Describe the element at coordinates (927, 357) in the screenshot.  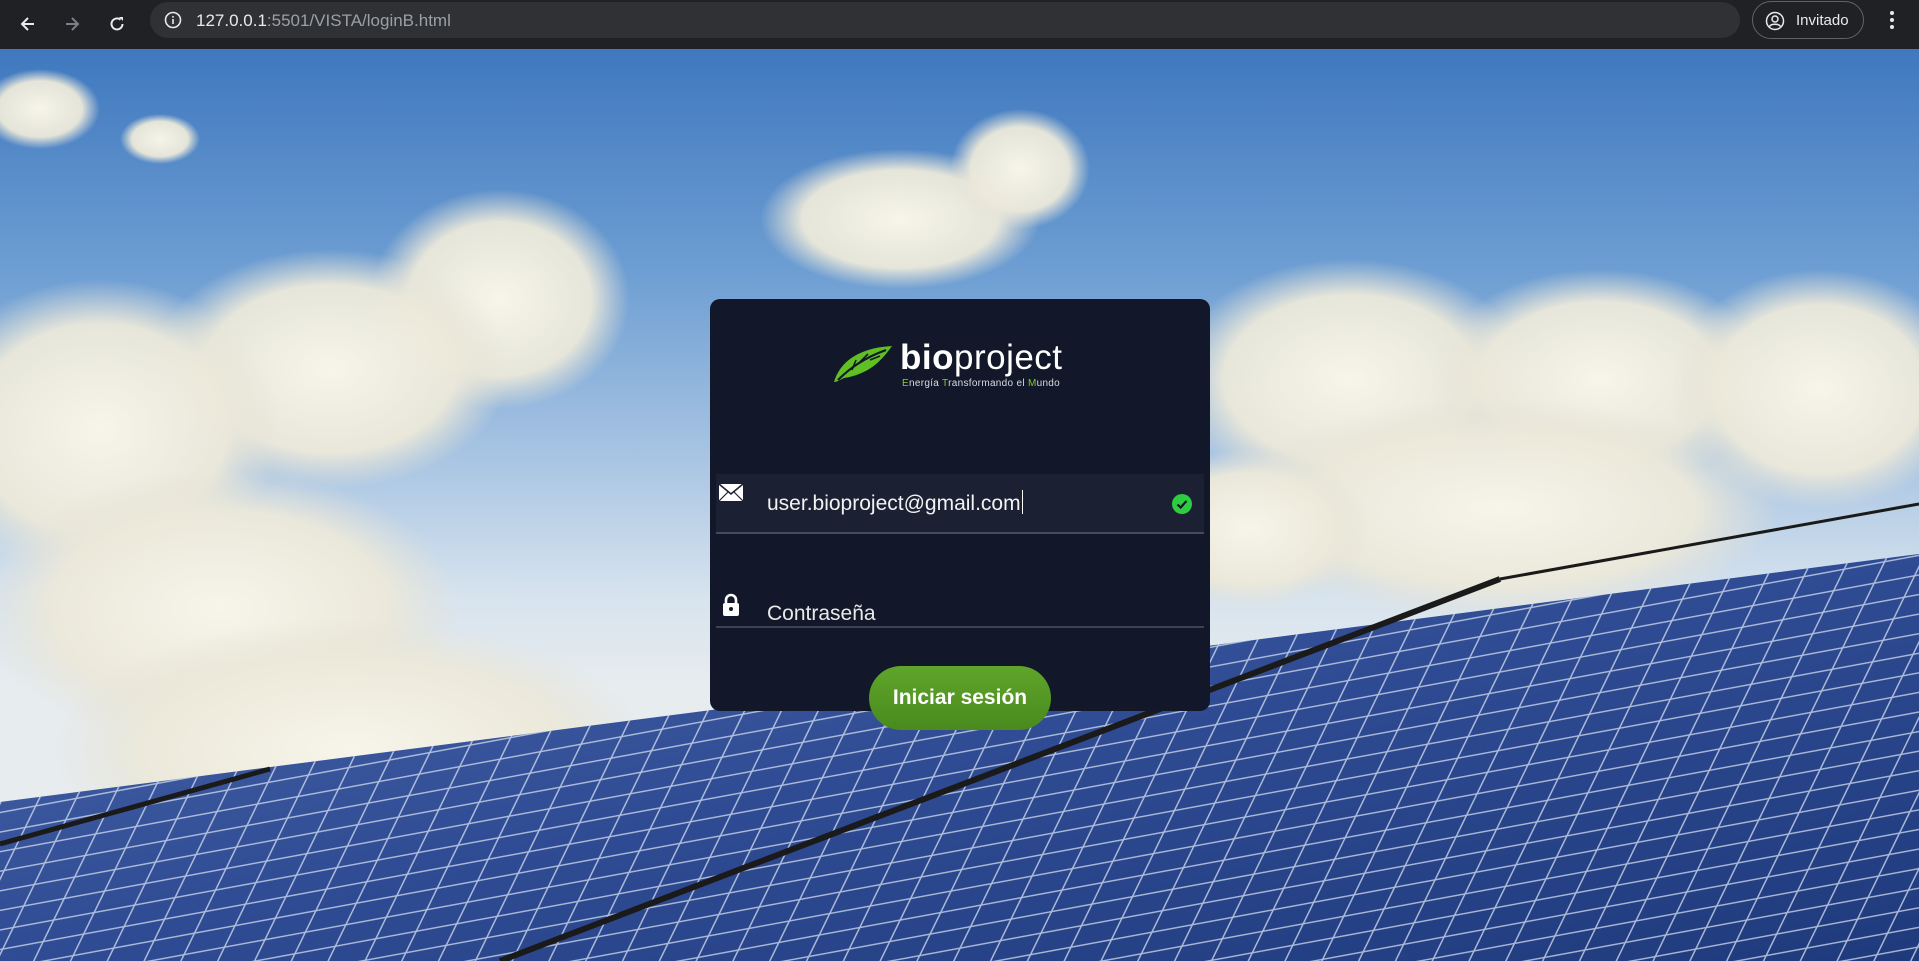
I see `brand-bold: bio` at that location.